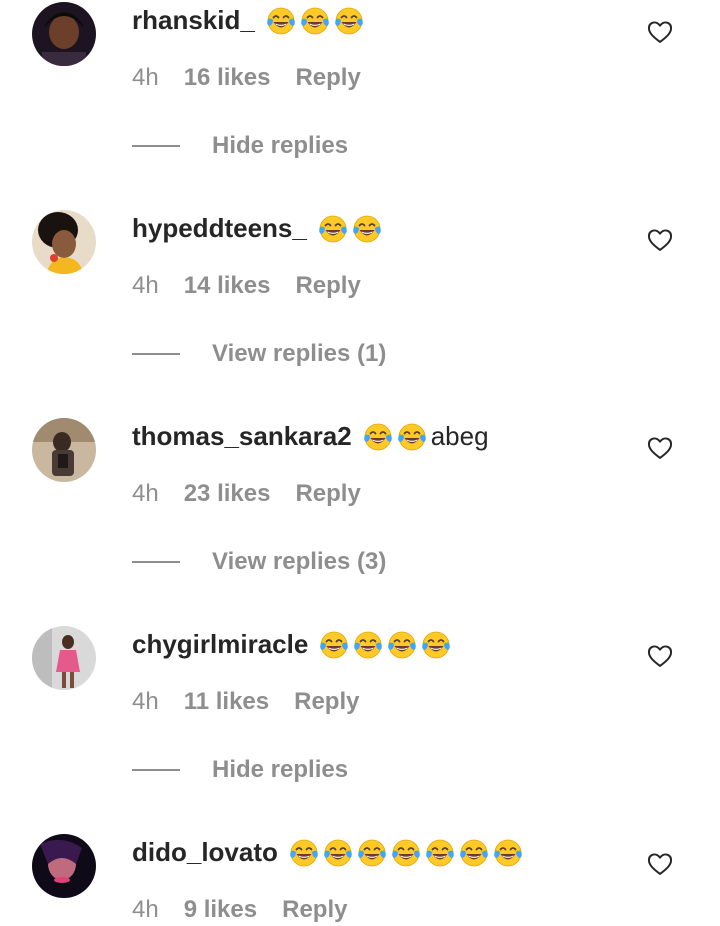  I want to click on username: thomas_sankara2, so click(242, 436).